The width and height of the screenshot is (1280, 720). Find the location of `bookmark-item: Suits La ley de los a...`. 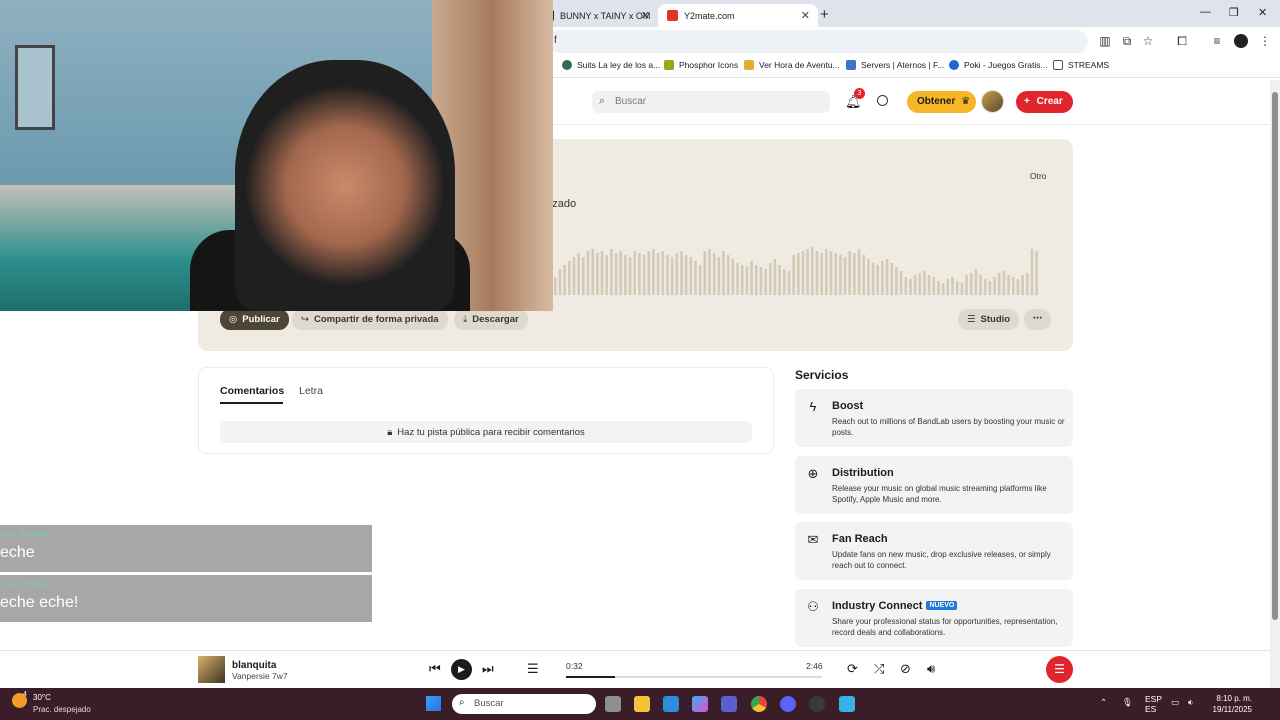

bookmark-item: Suits La ley de los a... is located at coordinates (611, 65).